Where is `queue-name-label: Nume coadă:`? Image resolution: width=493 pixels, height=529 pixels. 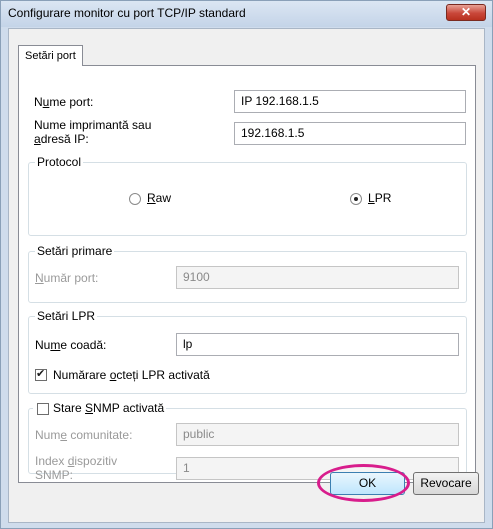 queue-name-label: Nume coadă: is located at coordinates (71, 345).